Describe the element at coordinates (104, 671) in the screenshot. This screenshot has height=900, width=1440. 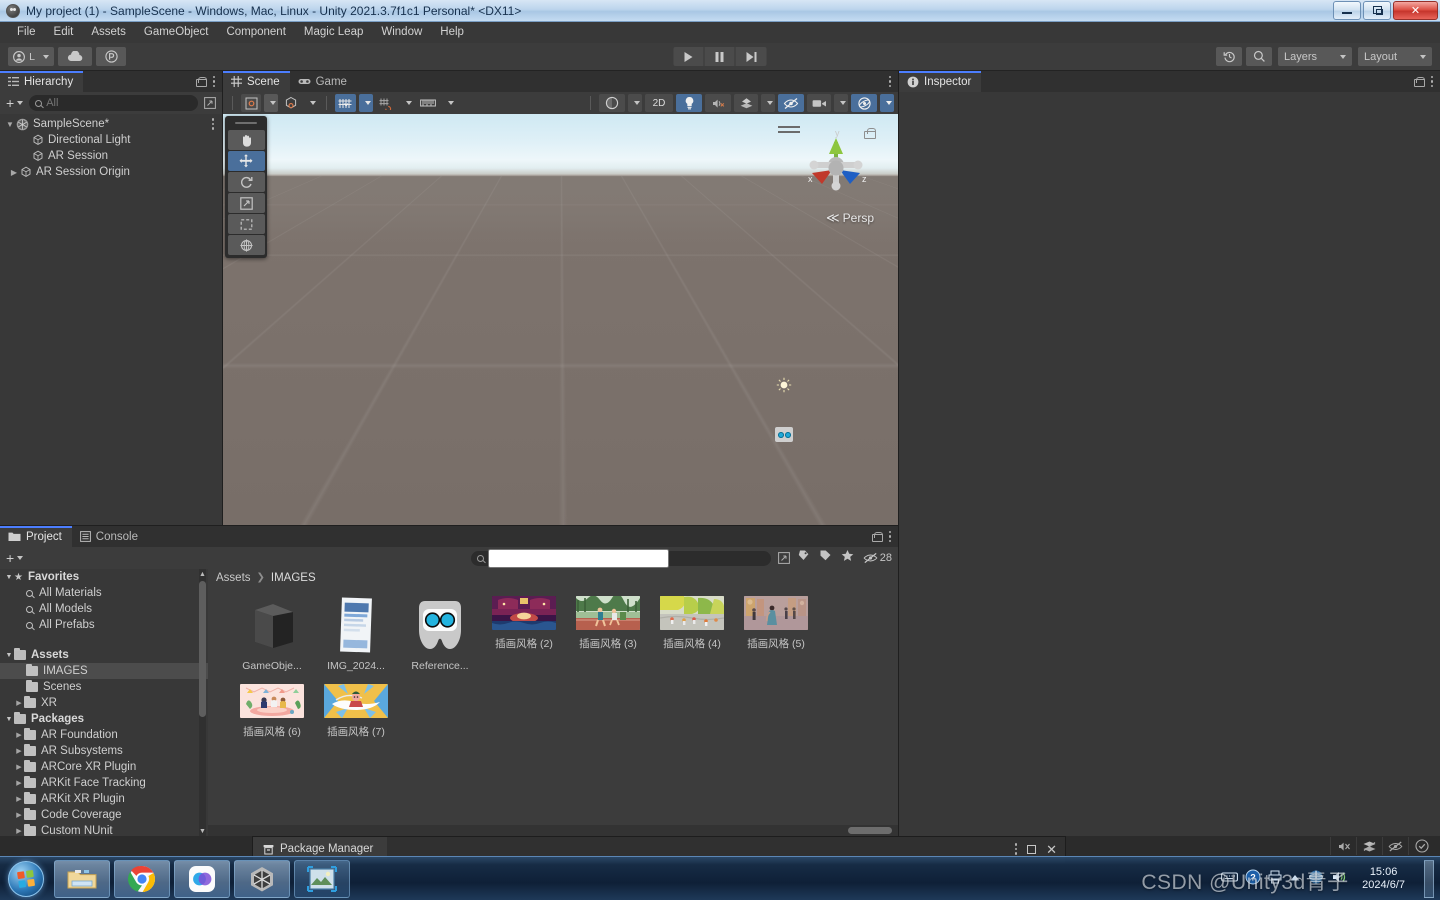
I see `tree-item-images: IMAGES` at that location.